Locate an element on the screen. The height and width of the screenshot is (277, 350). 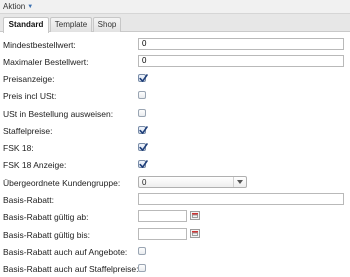
aktion-menu: Aktion ▼ is located at coordinates (18, 6).